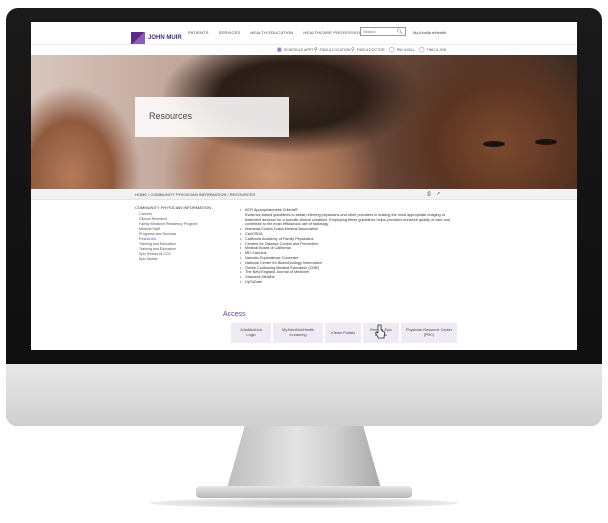  What do you see at coordinates (335, 50) in the screenshot?
I see `util-label: FIND A LOCATION` at bounding box center [335, 50].